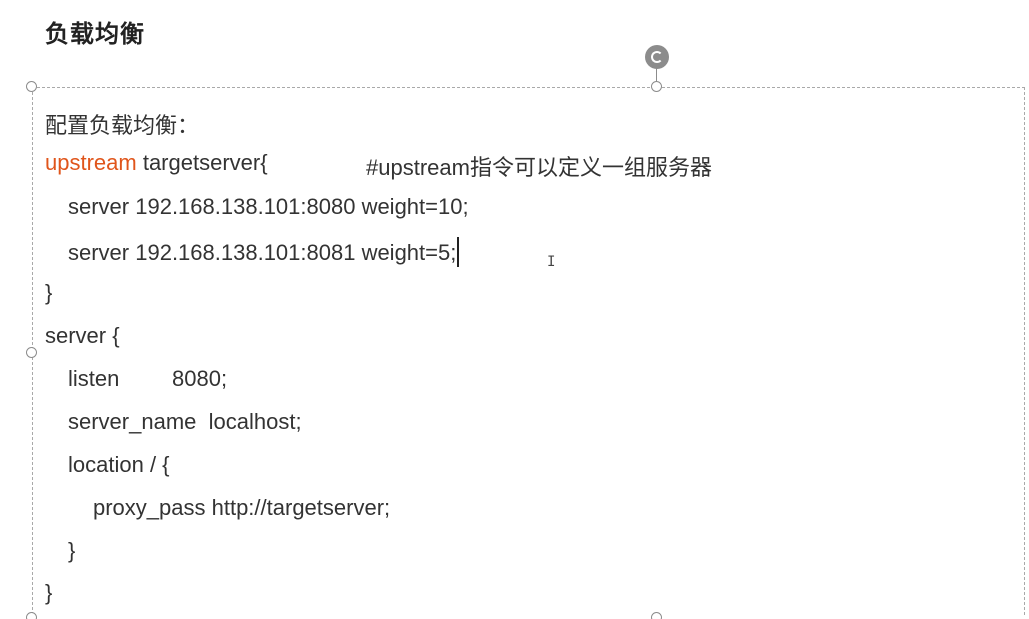 This screenshot has width=1029, height=619. Describe the element at coordinates (268, 206) in the screenshot. I see `server-entry-1: server 192.168.138.101:8080 weight=10;` at that location.